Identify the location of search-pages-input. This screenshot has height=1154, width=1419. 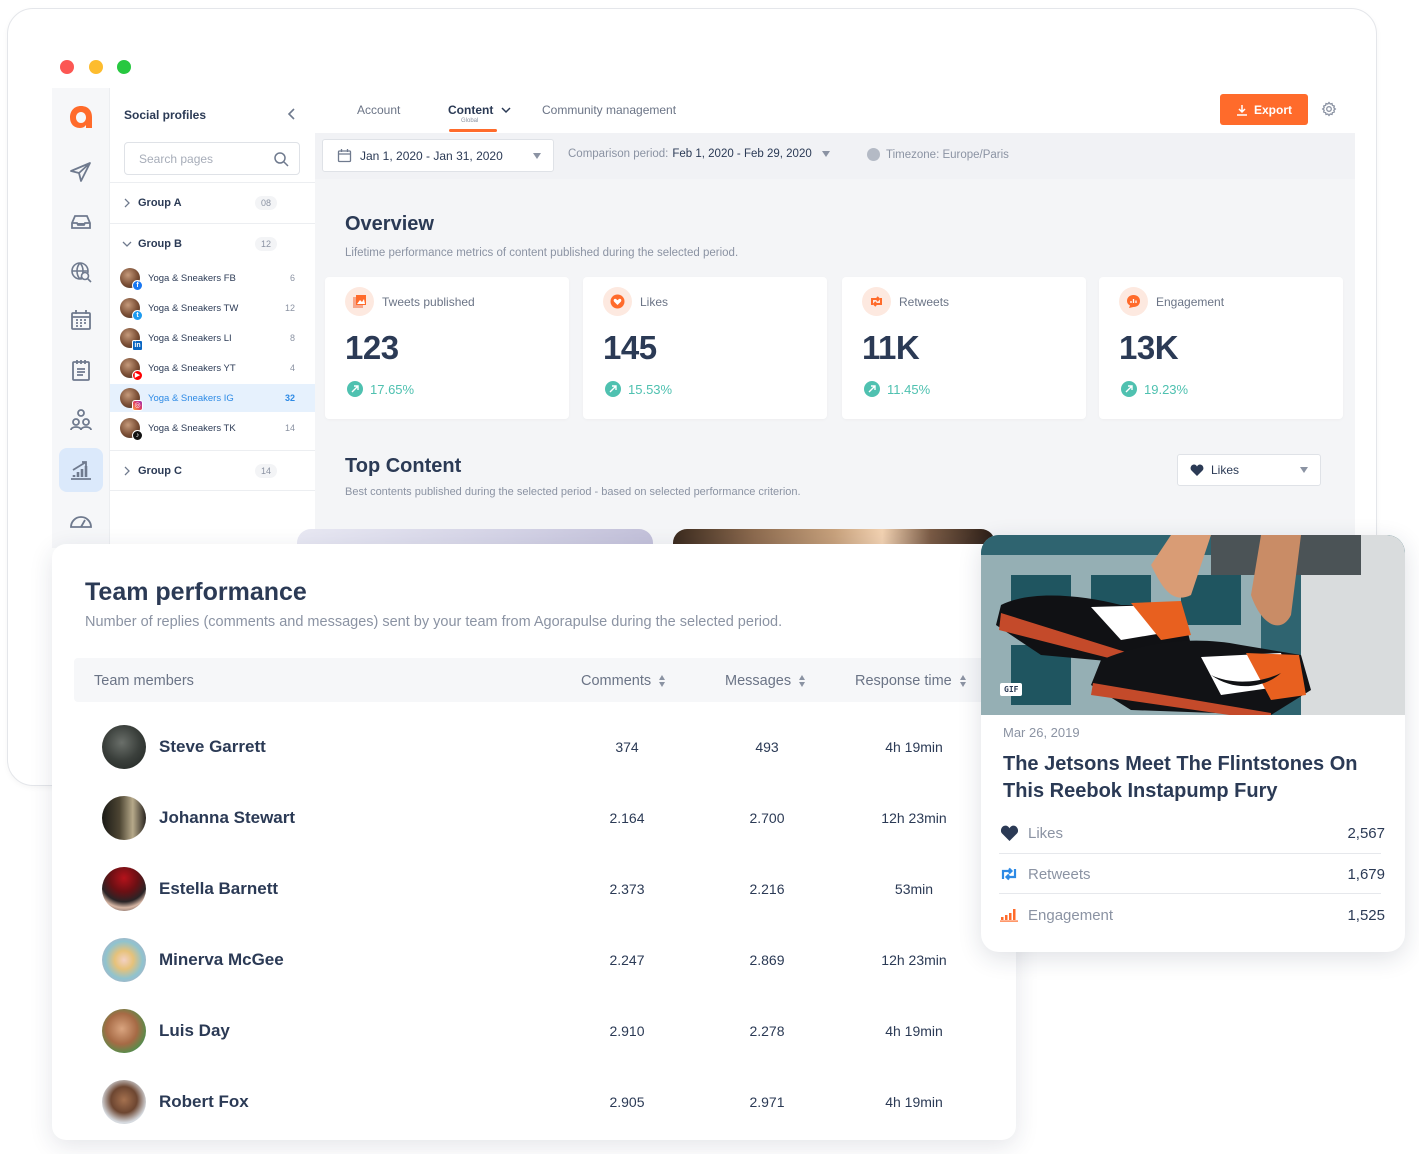
(206, 158).